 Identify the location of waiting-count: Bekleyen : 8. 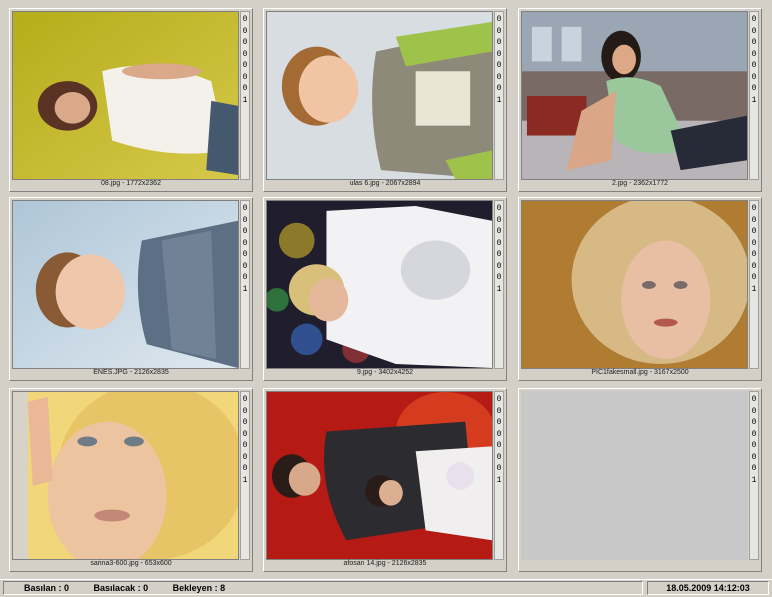
(199, 588).